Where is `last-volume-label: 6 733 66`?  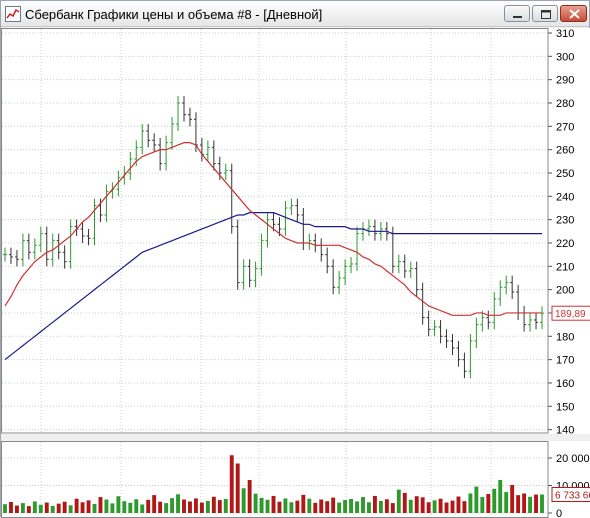 last-volume-label: 6 733 66 is located at coordinates (572, 495).